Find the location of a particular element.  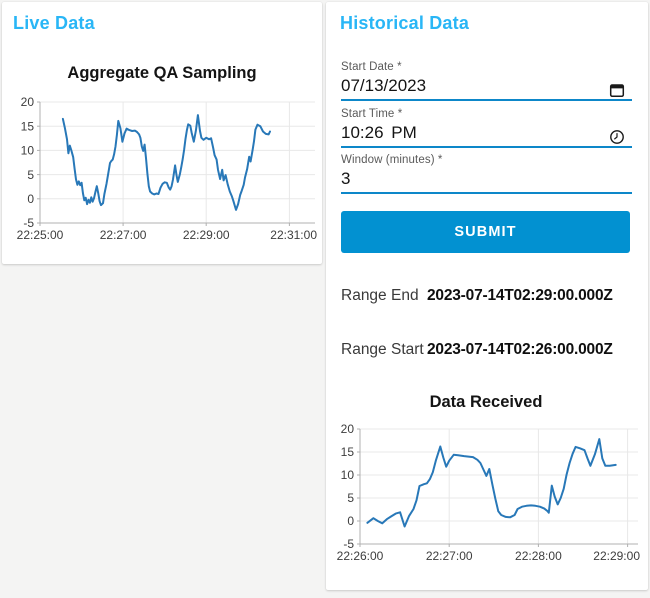

start-time-value: 10:26 PM is located at coordinates (486, 133).